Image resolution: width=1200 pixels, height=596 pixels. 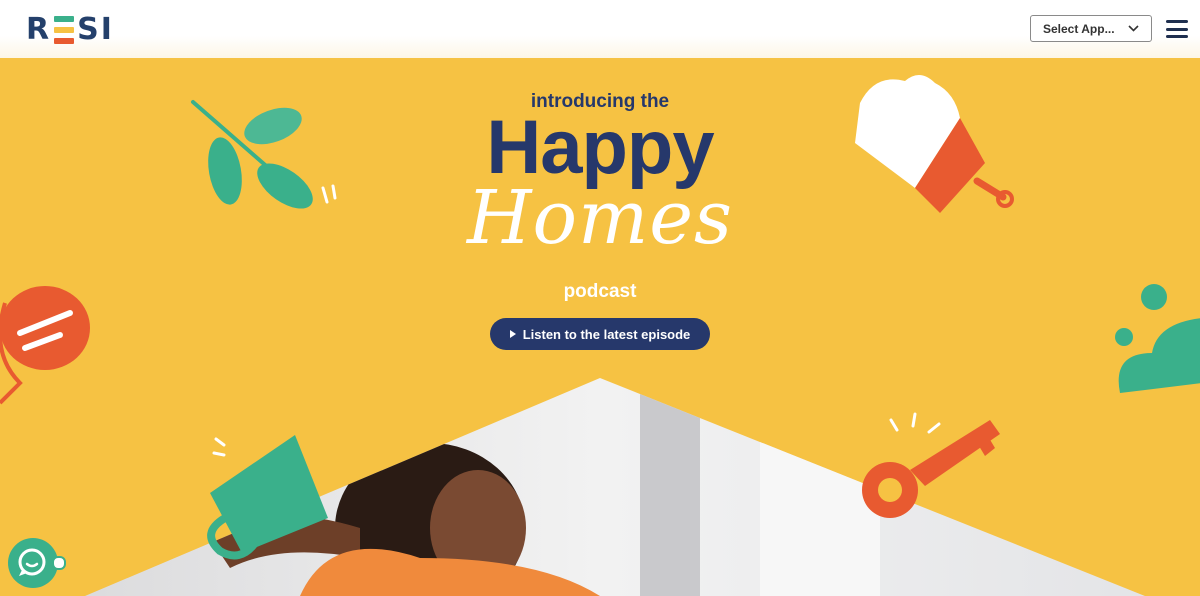 I want to click on resi-logo: R SI, so click(x=70, y=30).